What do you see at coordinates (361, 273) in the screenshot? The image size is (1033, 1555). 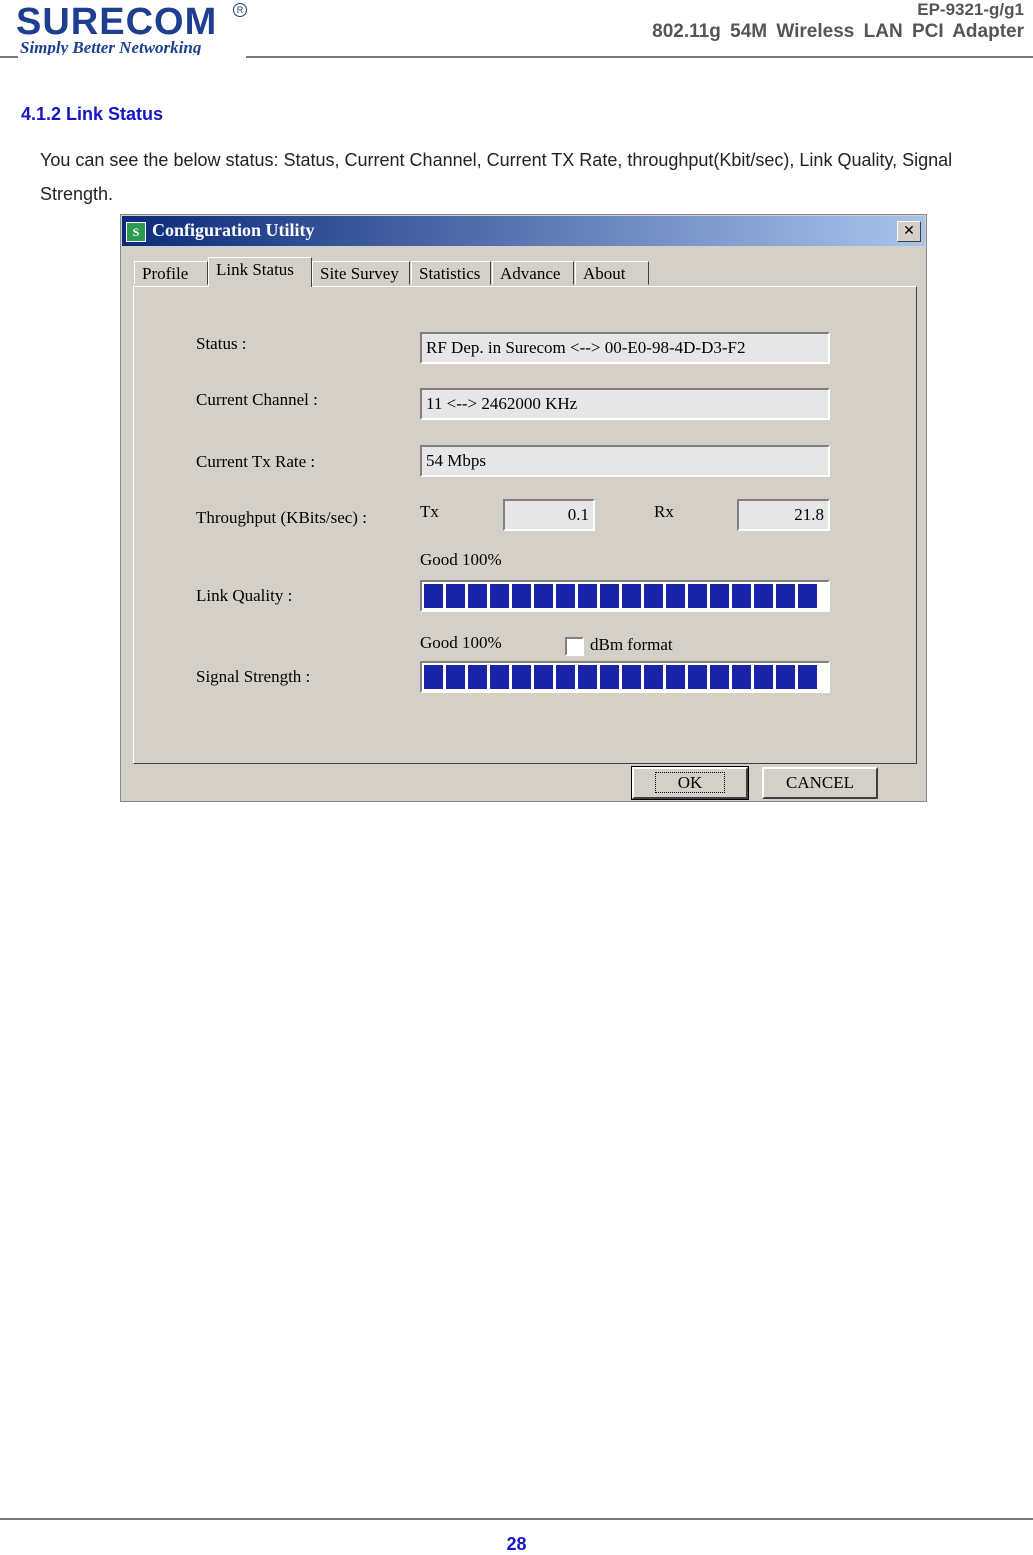 I see `tab-site-survey: Site Survey` at bounding box center [361, 273].